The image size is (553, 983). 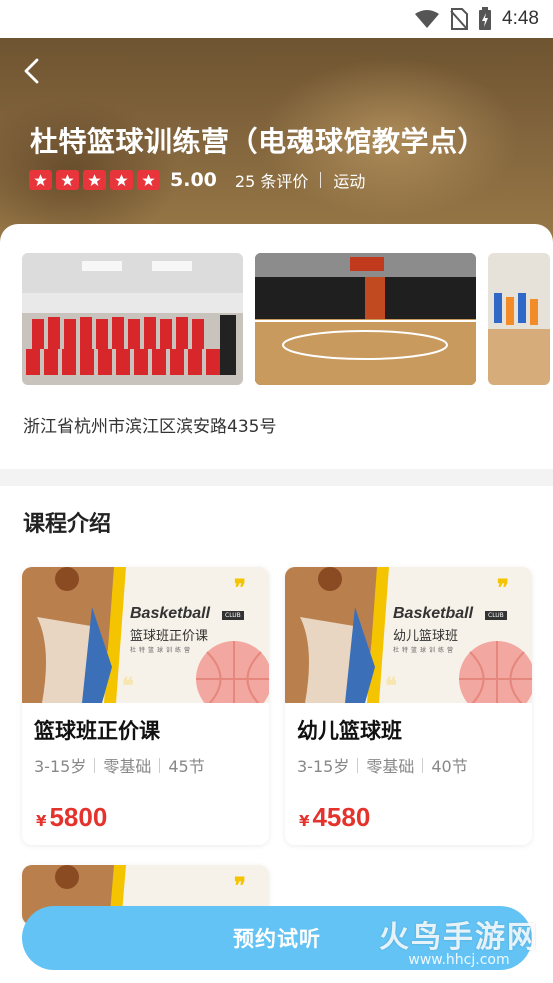 I want to click on battery-charging-icon, so click(x=485, y=18).